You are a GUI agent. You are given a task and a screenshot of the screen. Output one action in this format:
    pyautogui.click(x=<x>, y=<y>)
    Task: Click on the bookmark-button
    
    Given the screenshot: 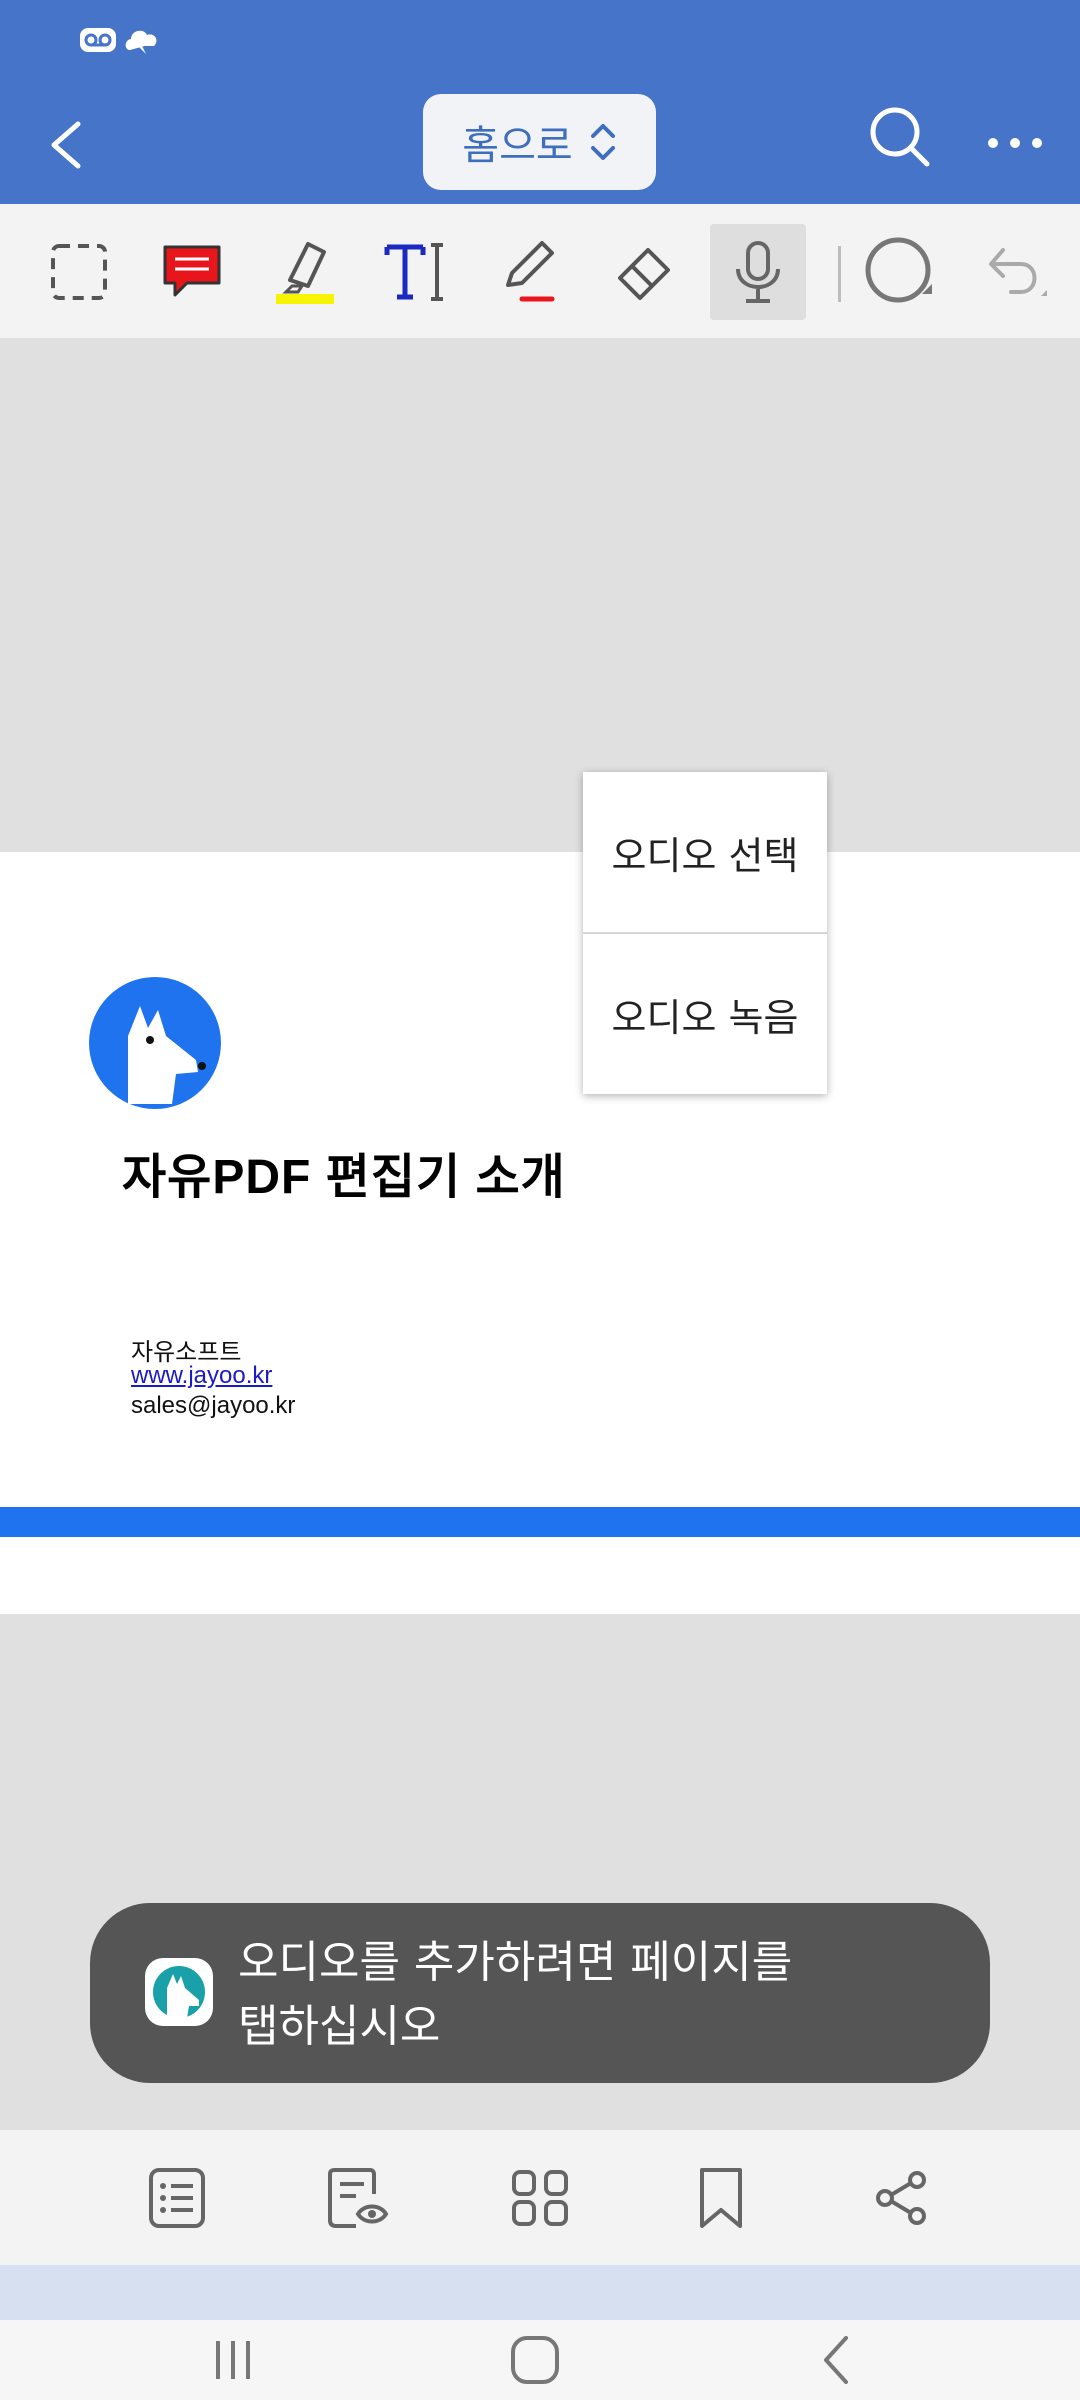 What is the action you would take?
    pyautogui.click(x=721, y=2198)
    